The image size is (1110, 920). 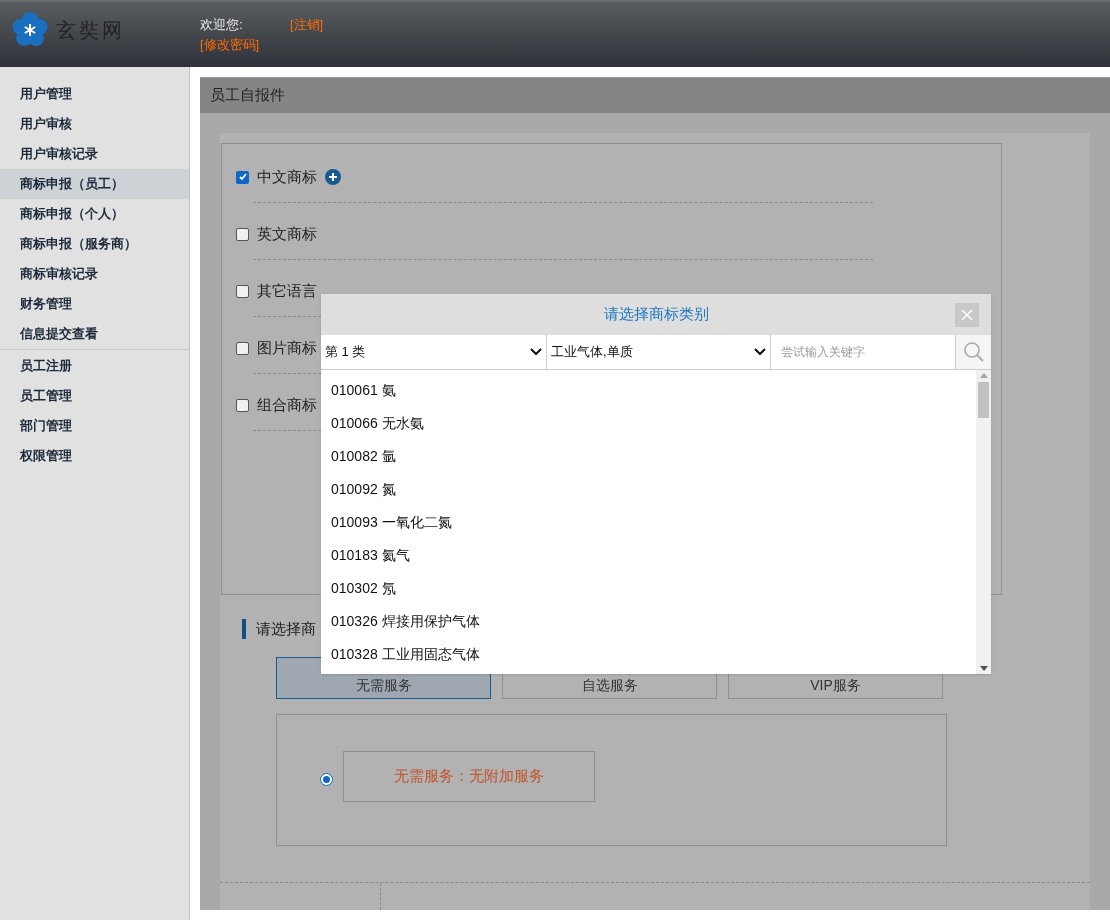 What do you see at coordinates (94, 304) in the screenshot?
I see `sidebar-item: 财务管理` at bounding box center [94, 304].